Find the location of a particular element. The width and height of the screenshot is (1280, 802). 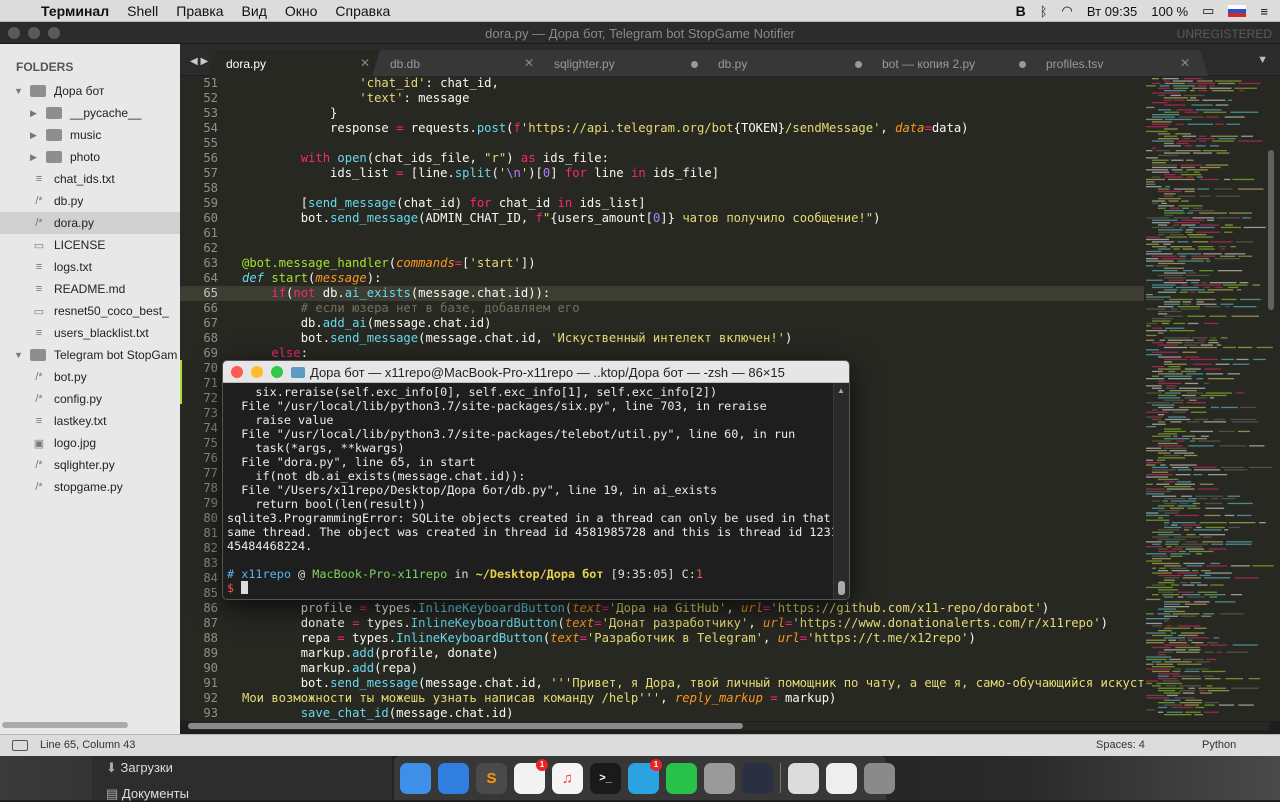

tab: dora.py ✕ is located at coordinates (298, 63).